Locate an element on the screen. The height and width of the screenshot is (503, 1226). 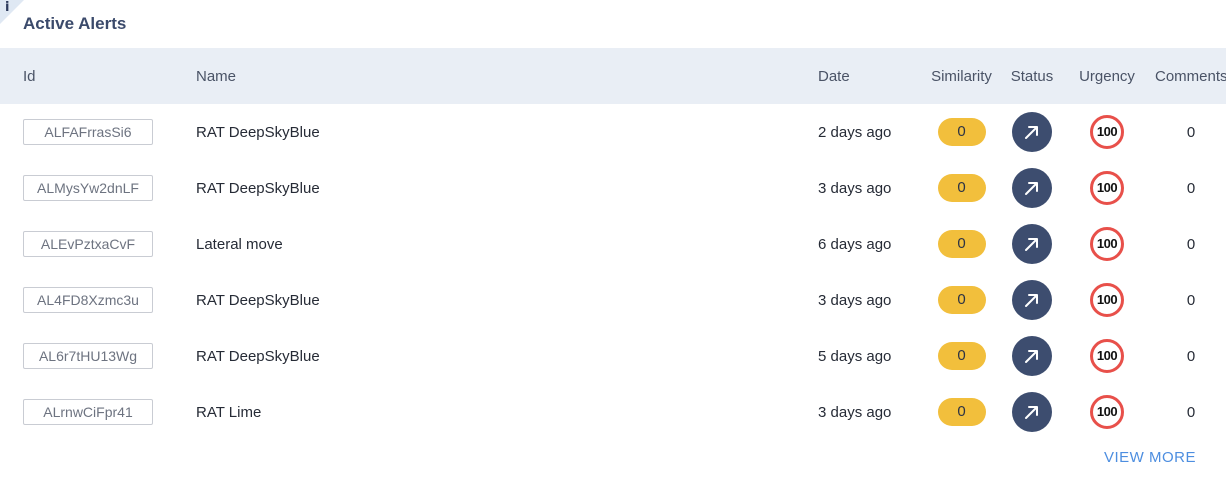
alert-id-chip: ALEvPztxaCvF is located at coordinates (88, 244).